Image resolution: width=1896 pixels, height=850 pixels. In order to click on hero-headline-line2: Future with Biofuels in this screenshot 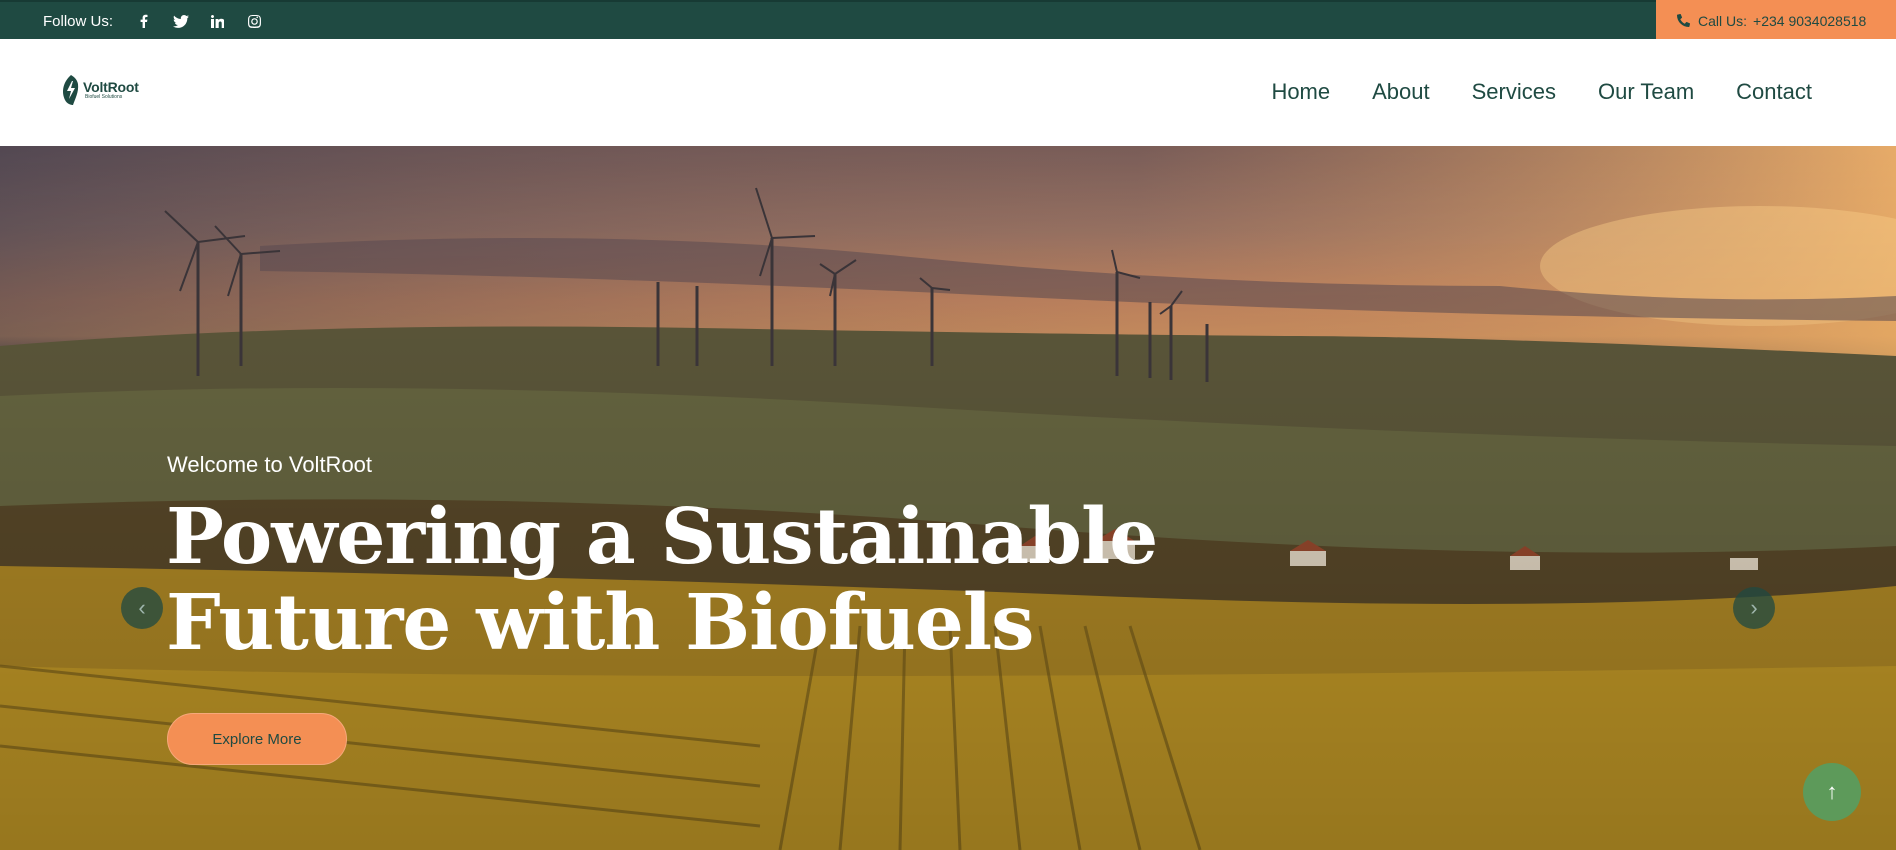, I will do `click(600, 623)`.